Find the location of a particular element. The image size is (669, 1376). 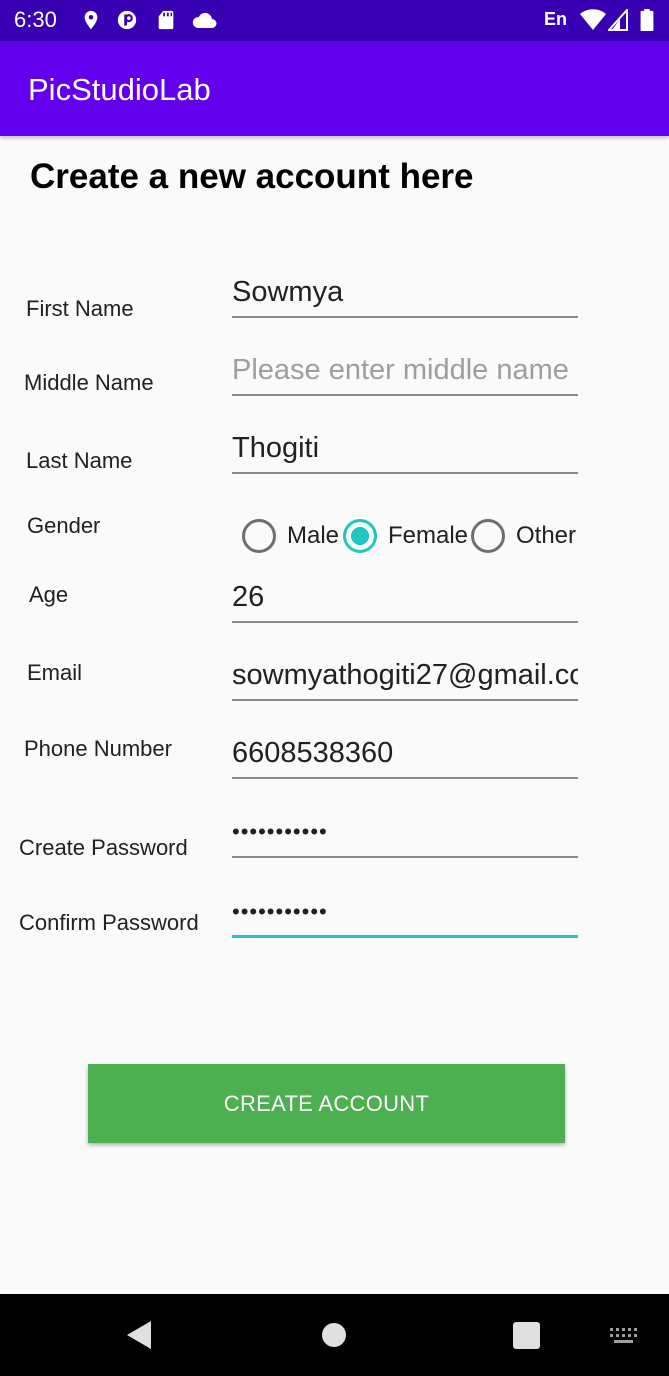

create-account-button: CREATE ACCOUNT is located at coordinates (326, 1103).